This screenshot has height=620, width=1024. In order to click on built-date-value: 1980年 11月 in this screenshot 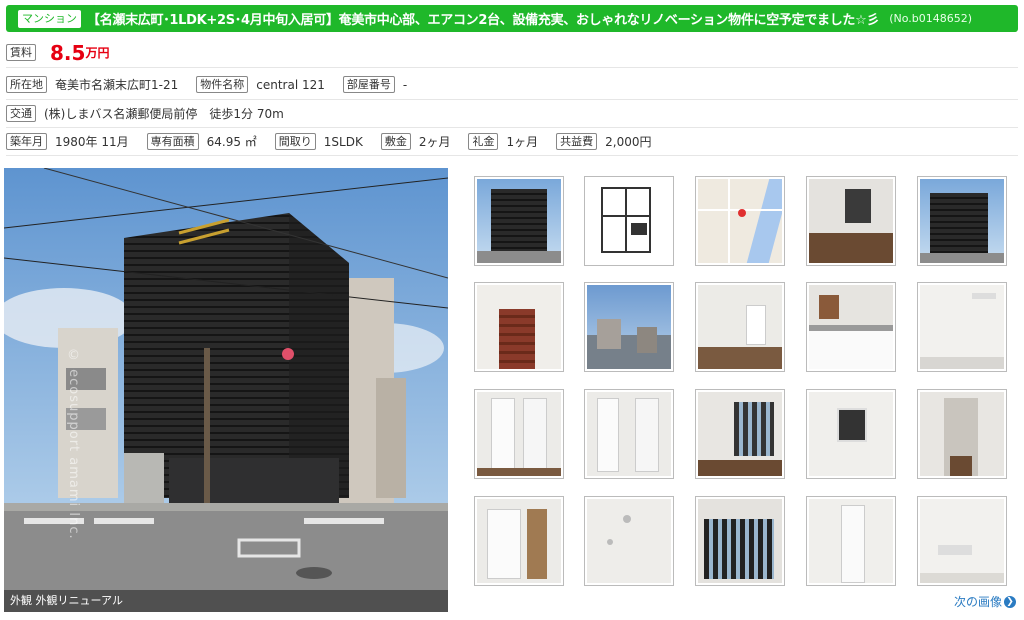, I will do `click(92, 142)`.